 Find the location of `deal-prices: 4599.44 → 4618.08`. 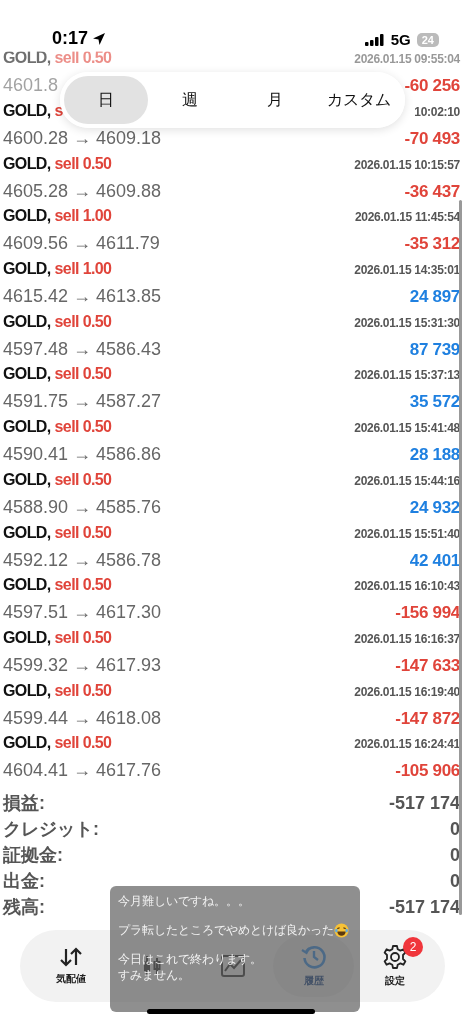

deal-prices: 4599.44 → 4618.08 is located at coordinates (82, 718).